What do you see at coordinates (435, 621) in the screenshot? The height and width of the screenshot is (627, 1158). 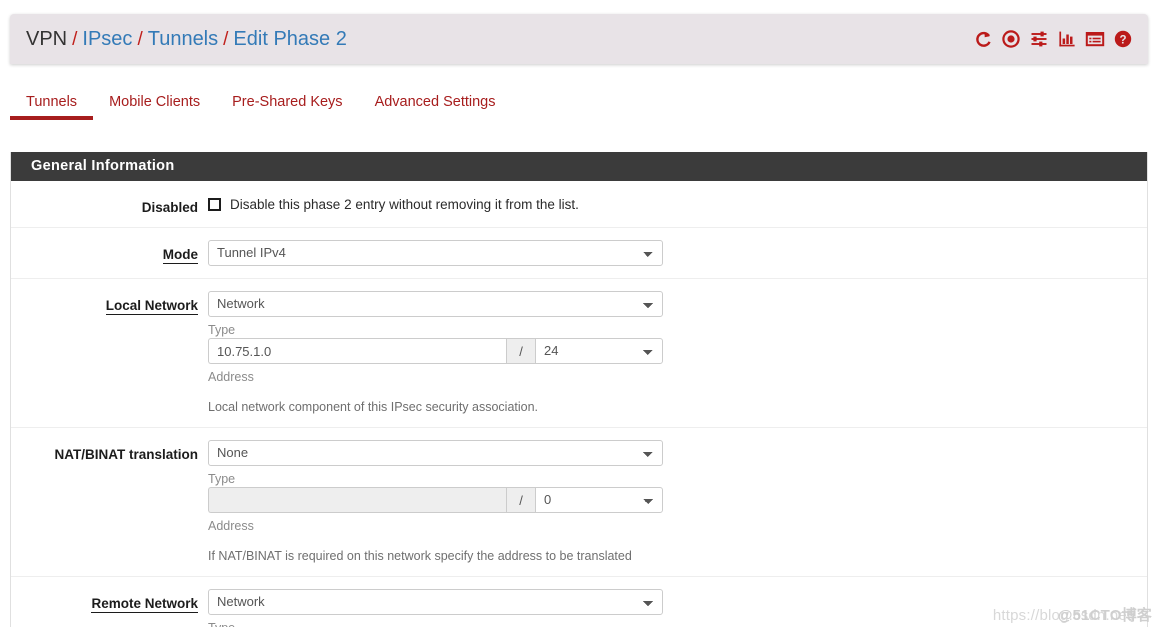 I see `remote-network-type-help: Type` at bounding box center [435, 621].